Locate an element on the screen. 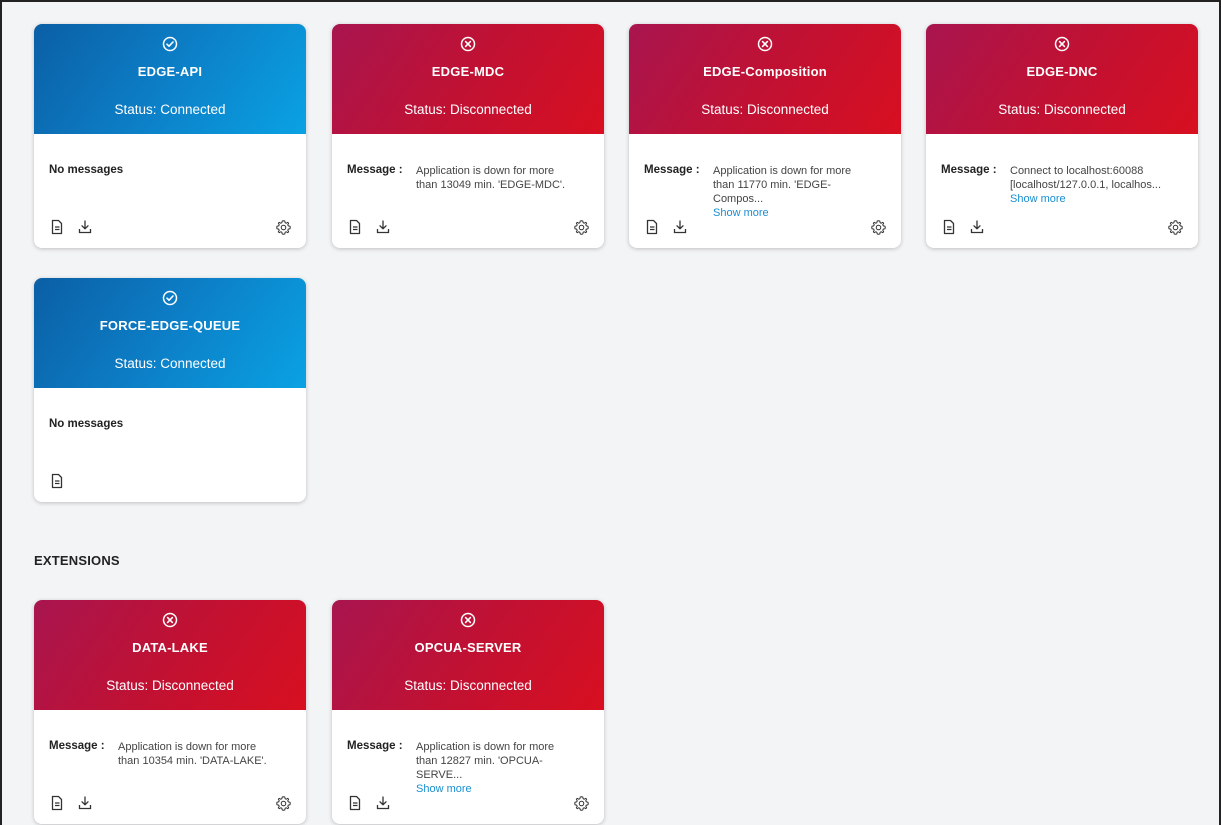 The image size is (1221, 825). card-header: DATA-LAKE Status: Disconnected is located at coordinates (170, 655).